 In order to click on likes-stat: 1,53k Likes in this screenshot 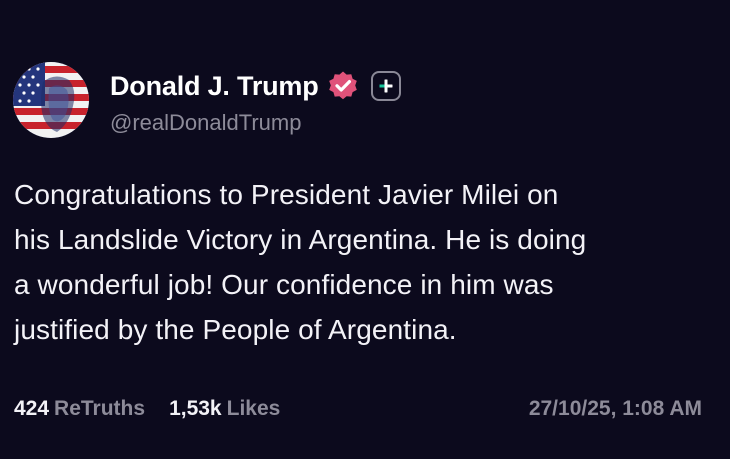, I will do `click(224, 409)`.